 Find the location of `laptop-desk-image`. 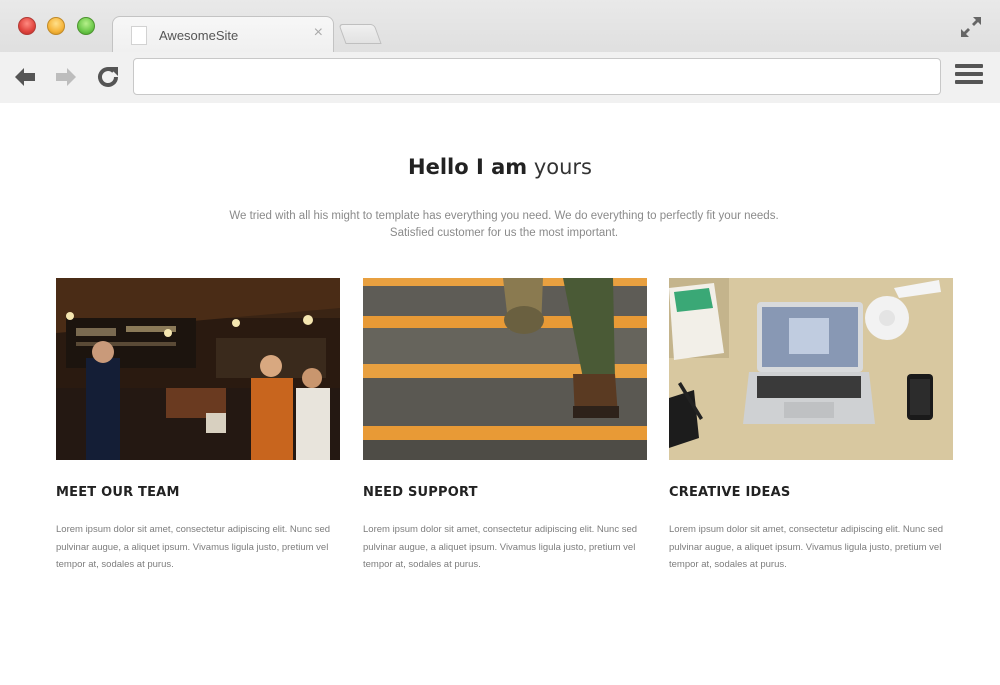

laptop-desk-image is located at coordinates (811, 369).